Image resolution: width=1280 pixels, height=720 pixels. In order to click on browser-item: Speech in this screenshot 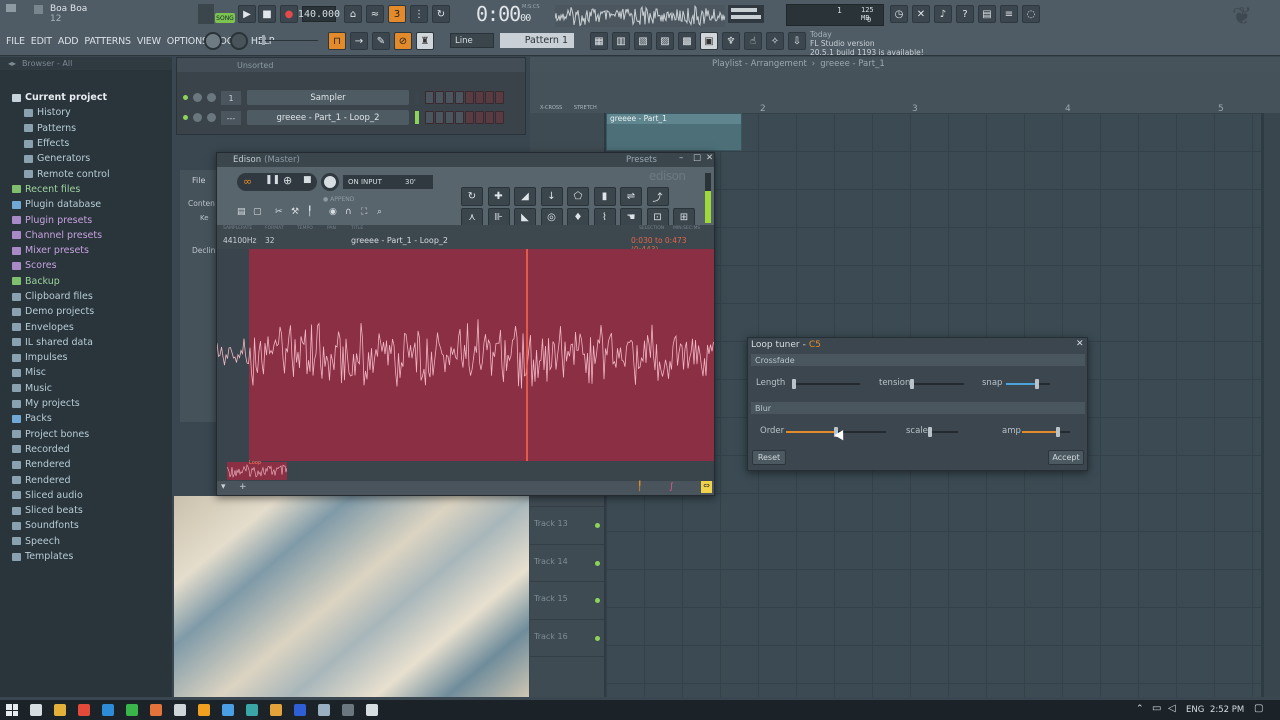, I will do `click(86, 541)`.